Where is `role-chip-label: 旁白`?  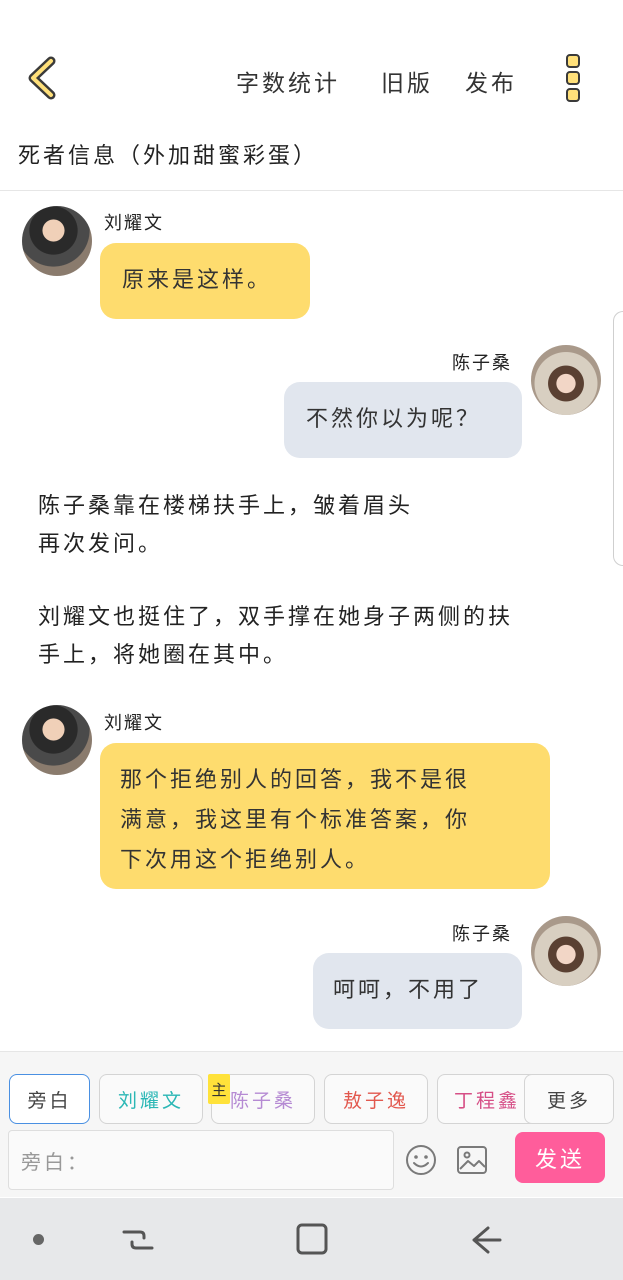
role-chip-label: 旁白 is located at coordinates (49, 1100).